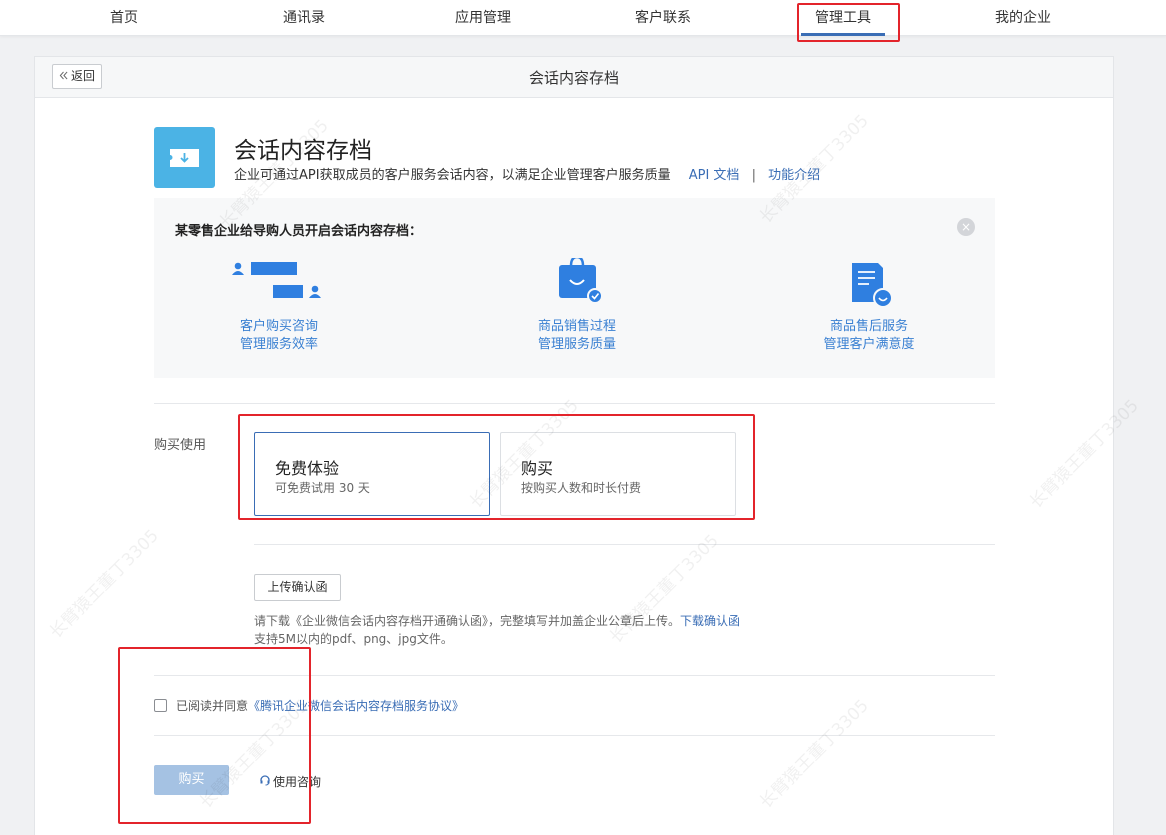 This screenshot has width=1166, height=835. I want to click on nav-contacts: 通讯录, so click(304, 17).